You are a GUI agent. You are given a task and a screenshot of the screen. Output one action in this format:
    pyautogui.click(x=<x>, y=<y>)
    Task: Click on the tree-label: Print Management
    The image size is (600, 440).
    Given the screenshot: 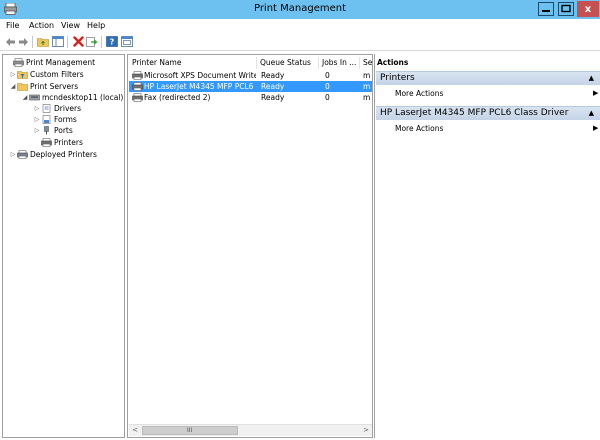 What is the action you would take?
    pyautogui.click(x=61, y=62)
    